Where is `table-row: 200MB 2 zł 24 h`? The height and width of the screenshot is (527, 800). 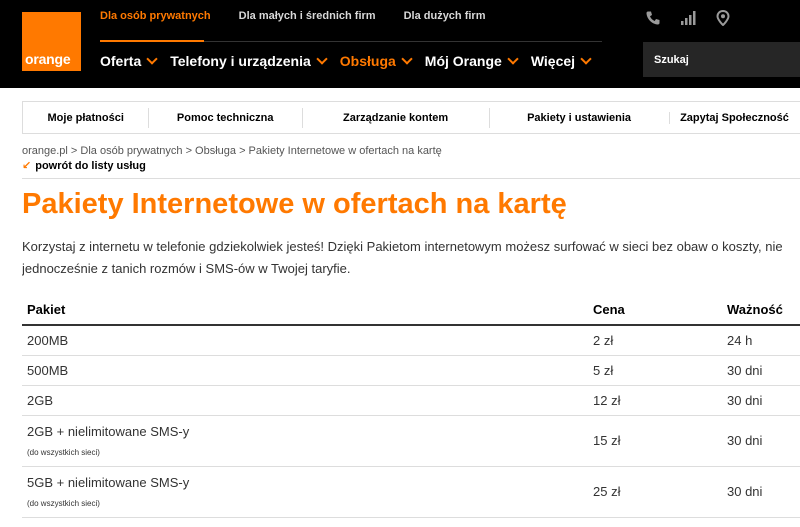
table-row: 200MB 2 zł 24 h is located at coordinates (411, 341).